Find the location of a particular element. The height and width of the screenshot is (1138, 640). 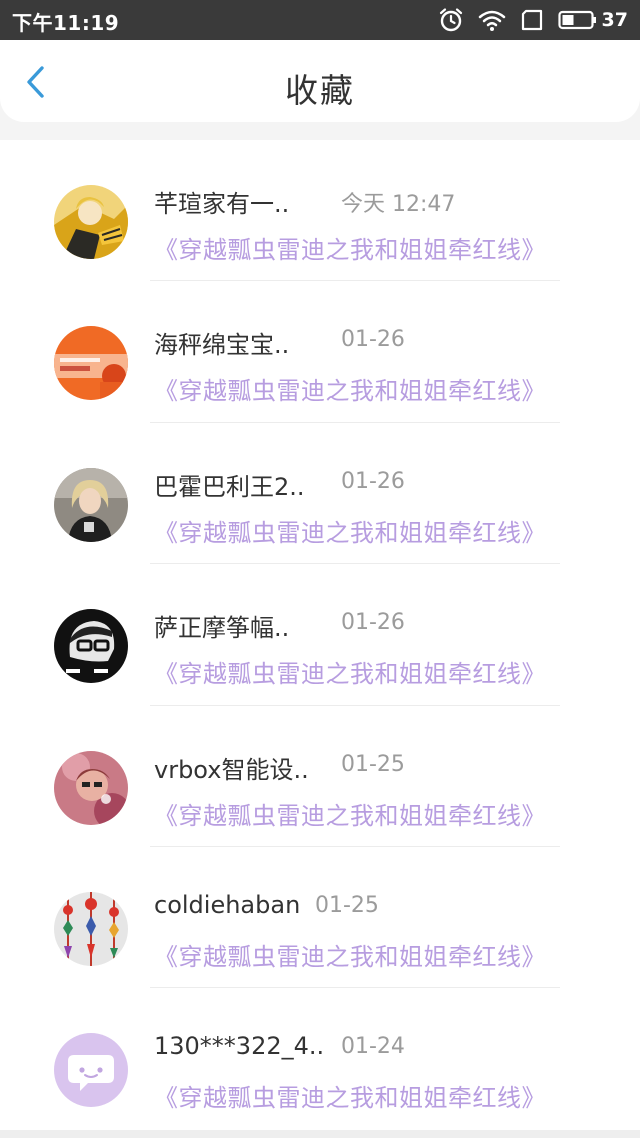

item-name: vrbox智能设.. is located at coordinates (231, 769).